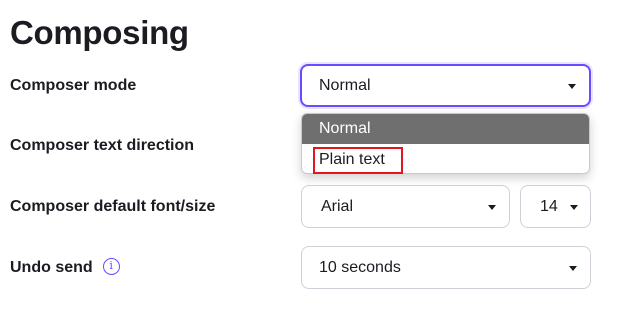  What do you see at coordinates (445, 85) in the screenshot?
I see `composer-mode-select: Normal` at bounding box center [445, 85].